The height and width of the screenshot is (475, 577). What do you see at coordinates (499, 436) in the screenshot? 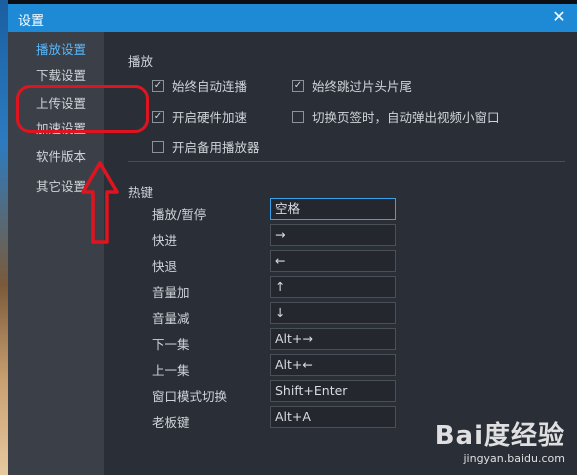
I see `watermark-main-text: Bai度经验` at bounding box center [499, 436].